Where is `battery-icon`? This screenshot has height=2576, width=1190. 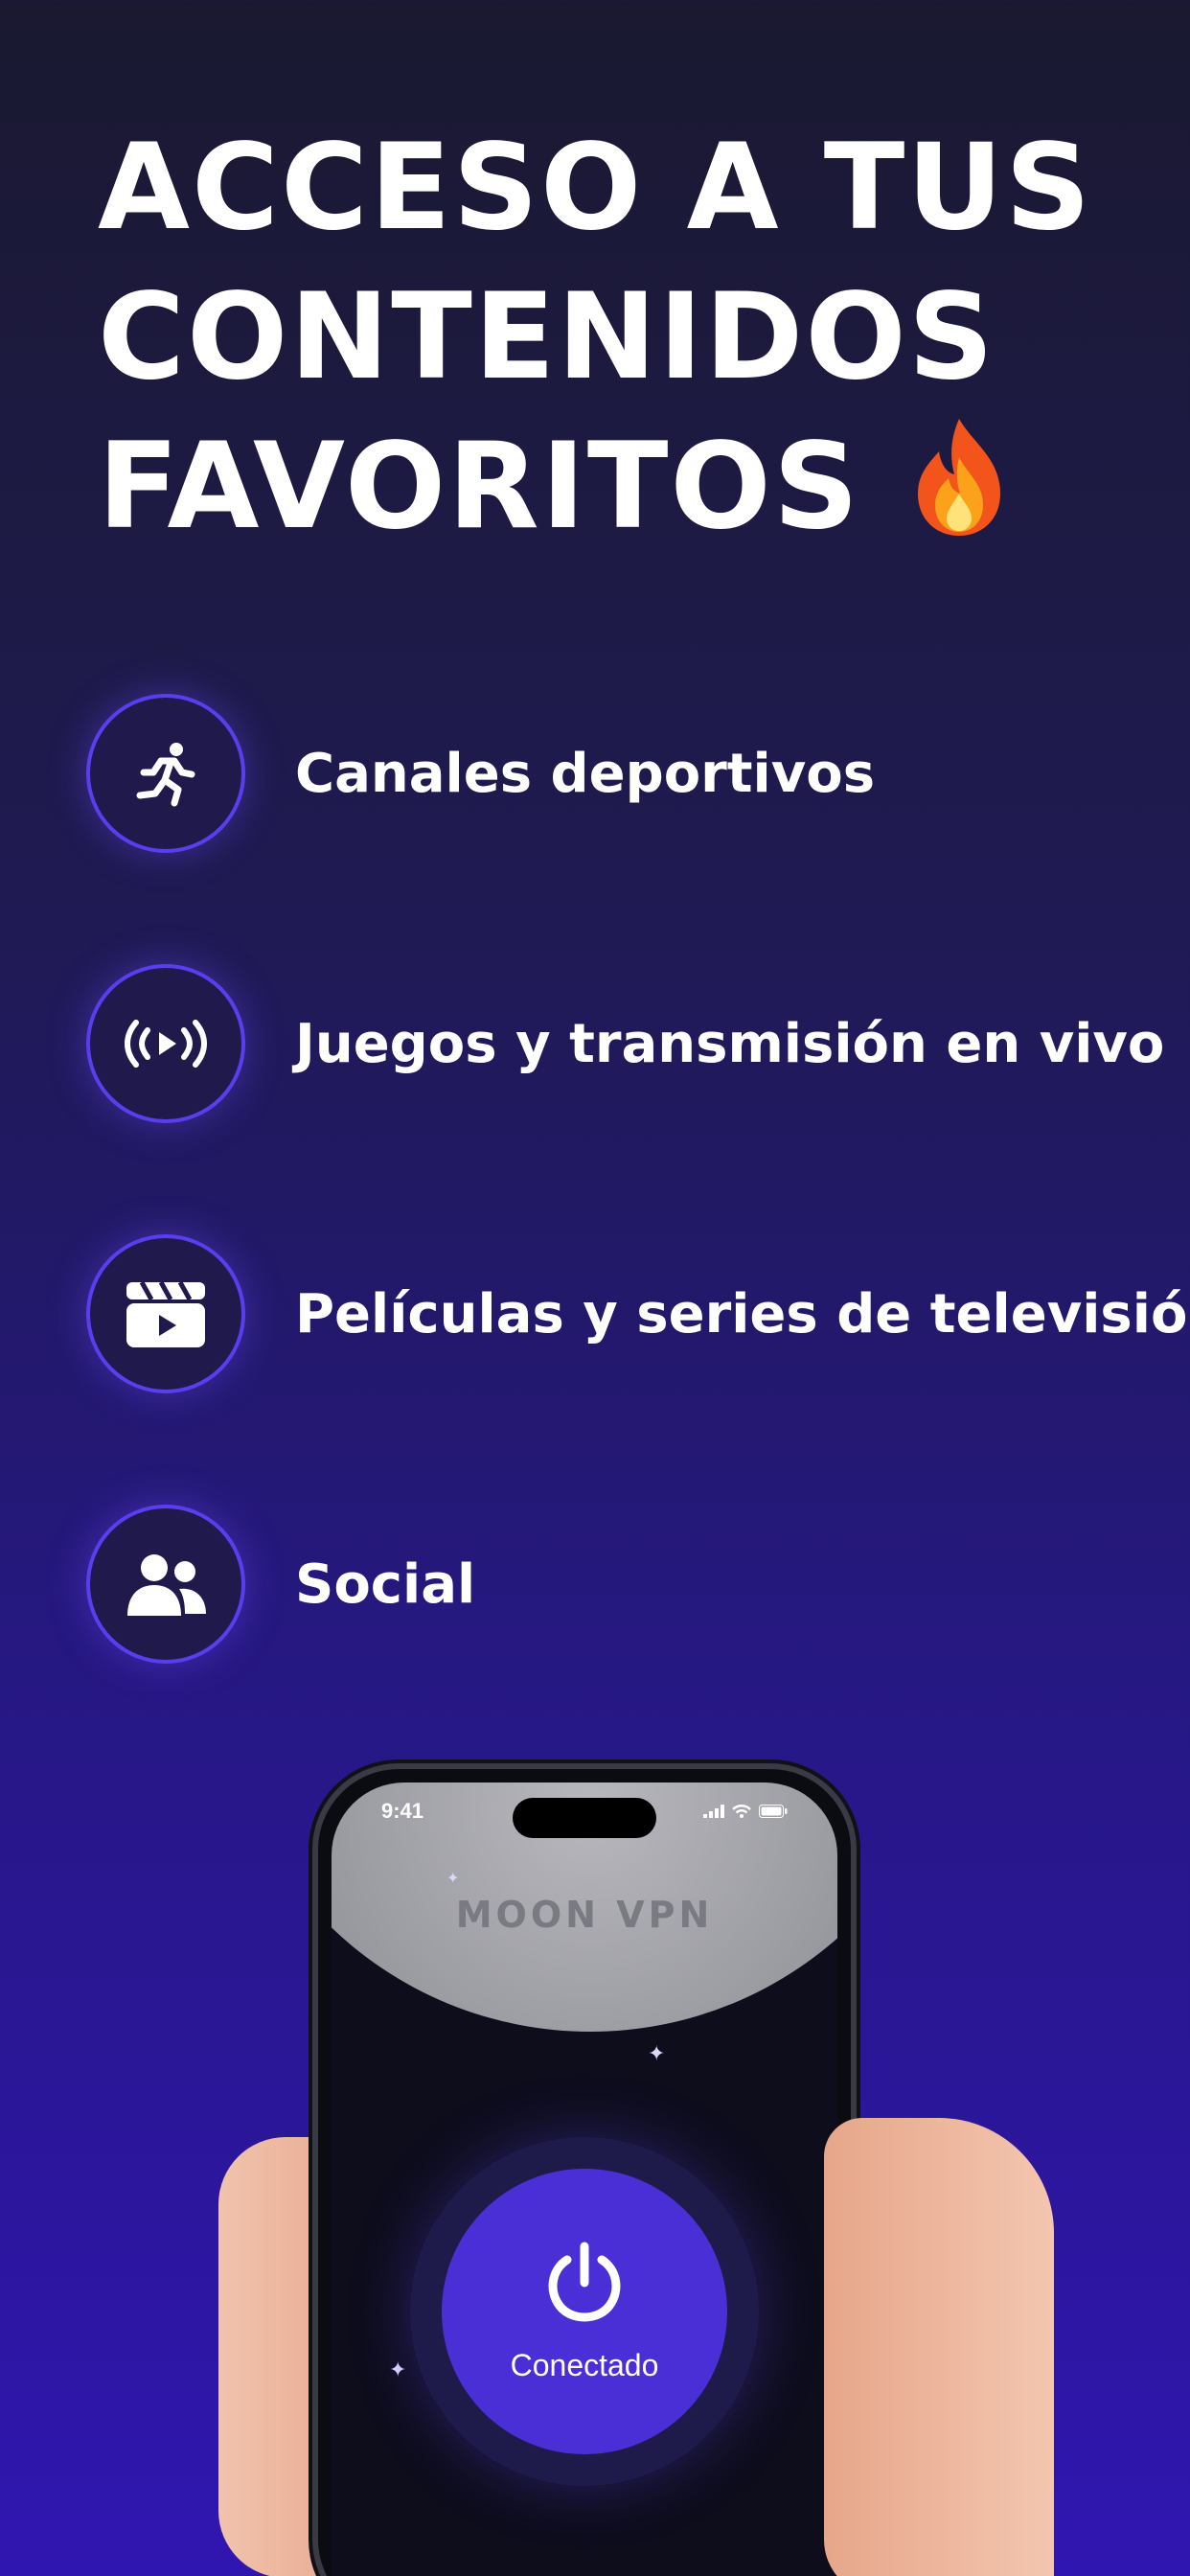
battery-icon is located at coordinates (774, 1811).